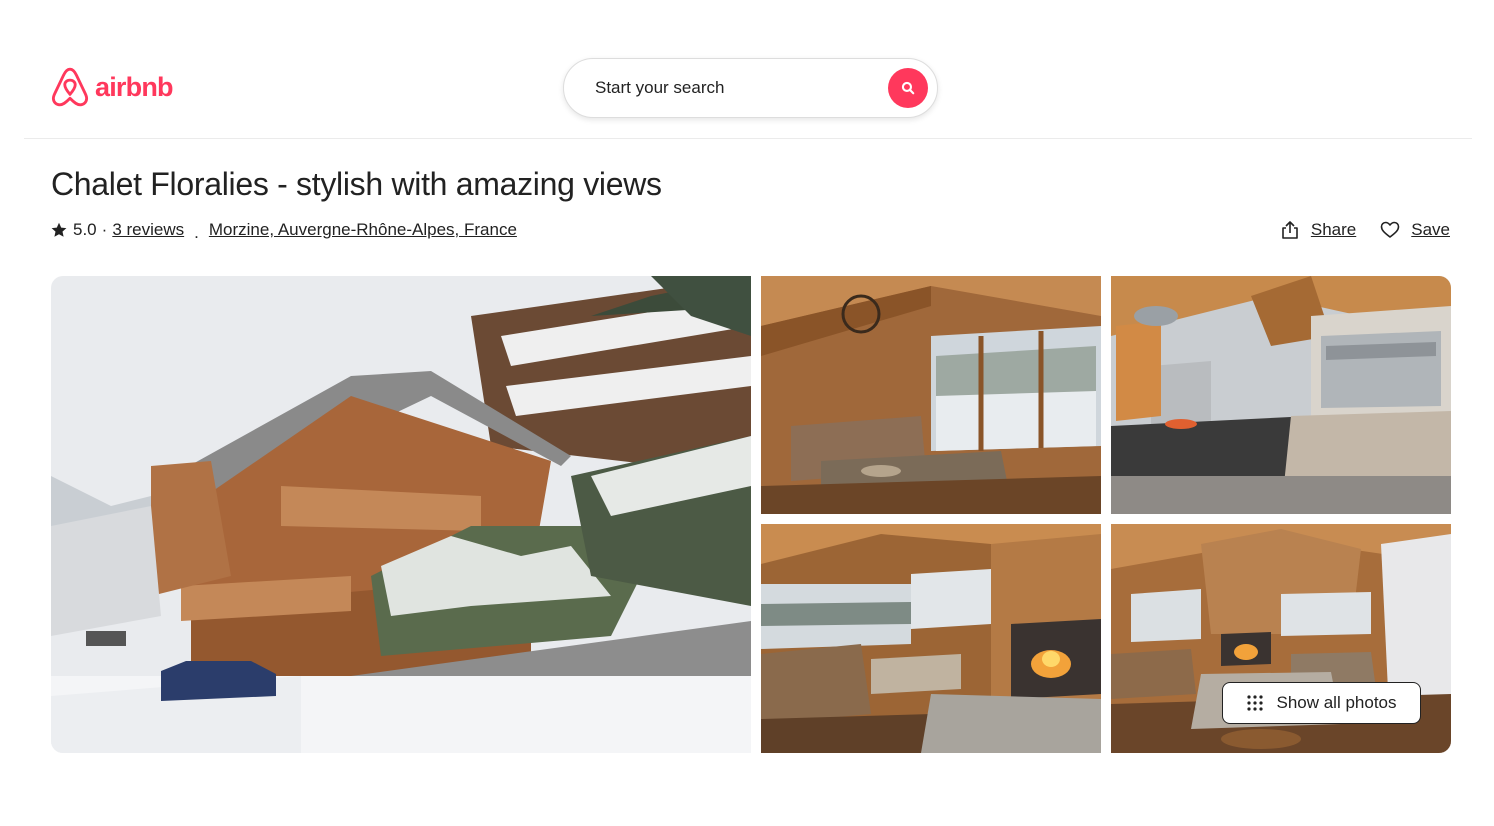 This screenshot has height=826, width=1494. Describe the element at coordinates (1390, 229) in the screenshot. I see `heart-icon` at that location.